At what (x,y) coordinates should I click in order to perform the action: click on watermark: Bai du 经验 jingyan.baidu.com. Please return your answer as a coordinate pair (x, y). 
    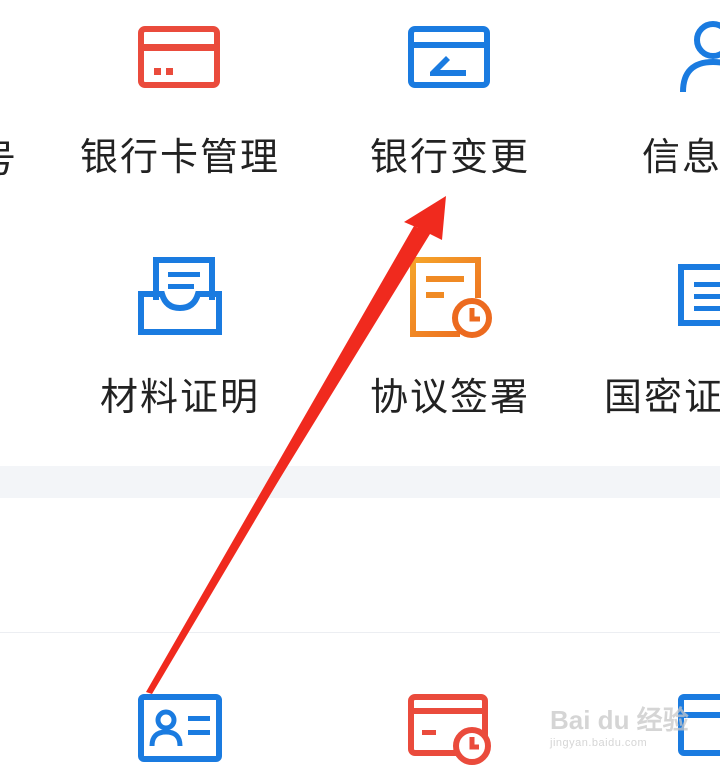
    Looking at the image, I should click on (619, 724).